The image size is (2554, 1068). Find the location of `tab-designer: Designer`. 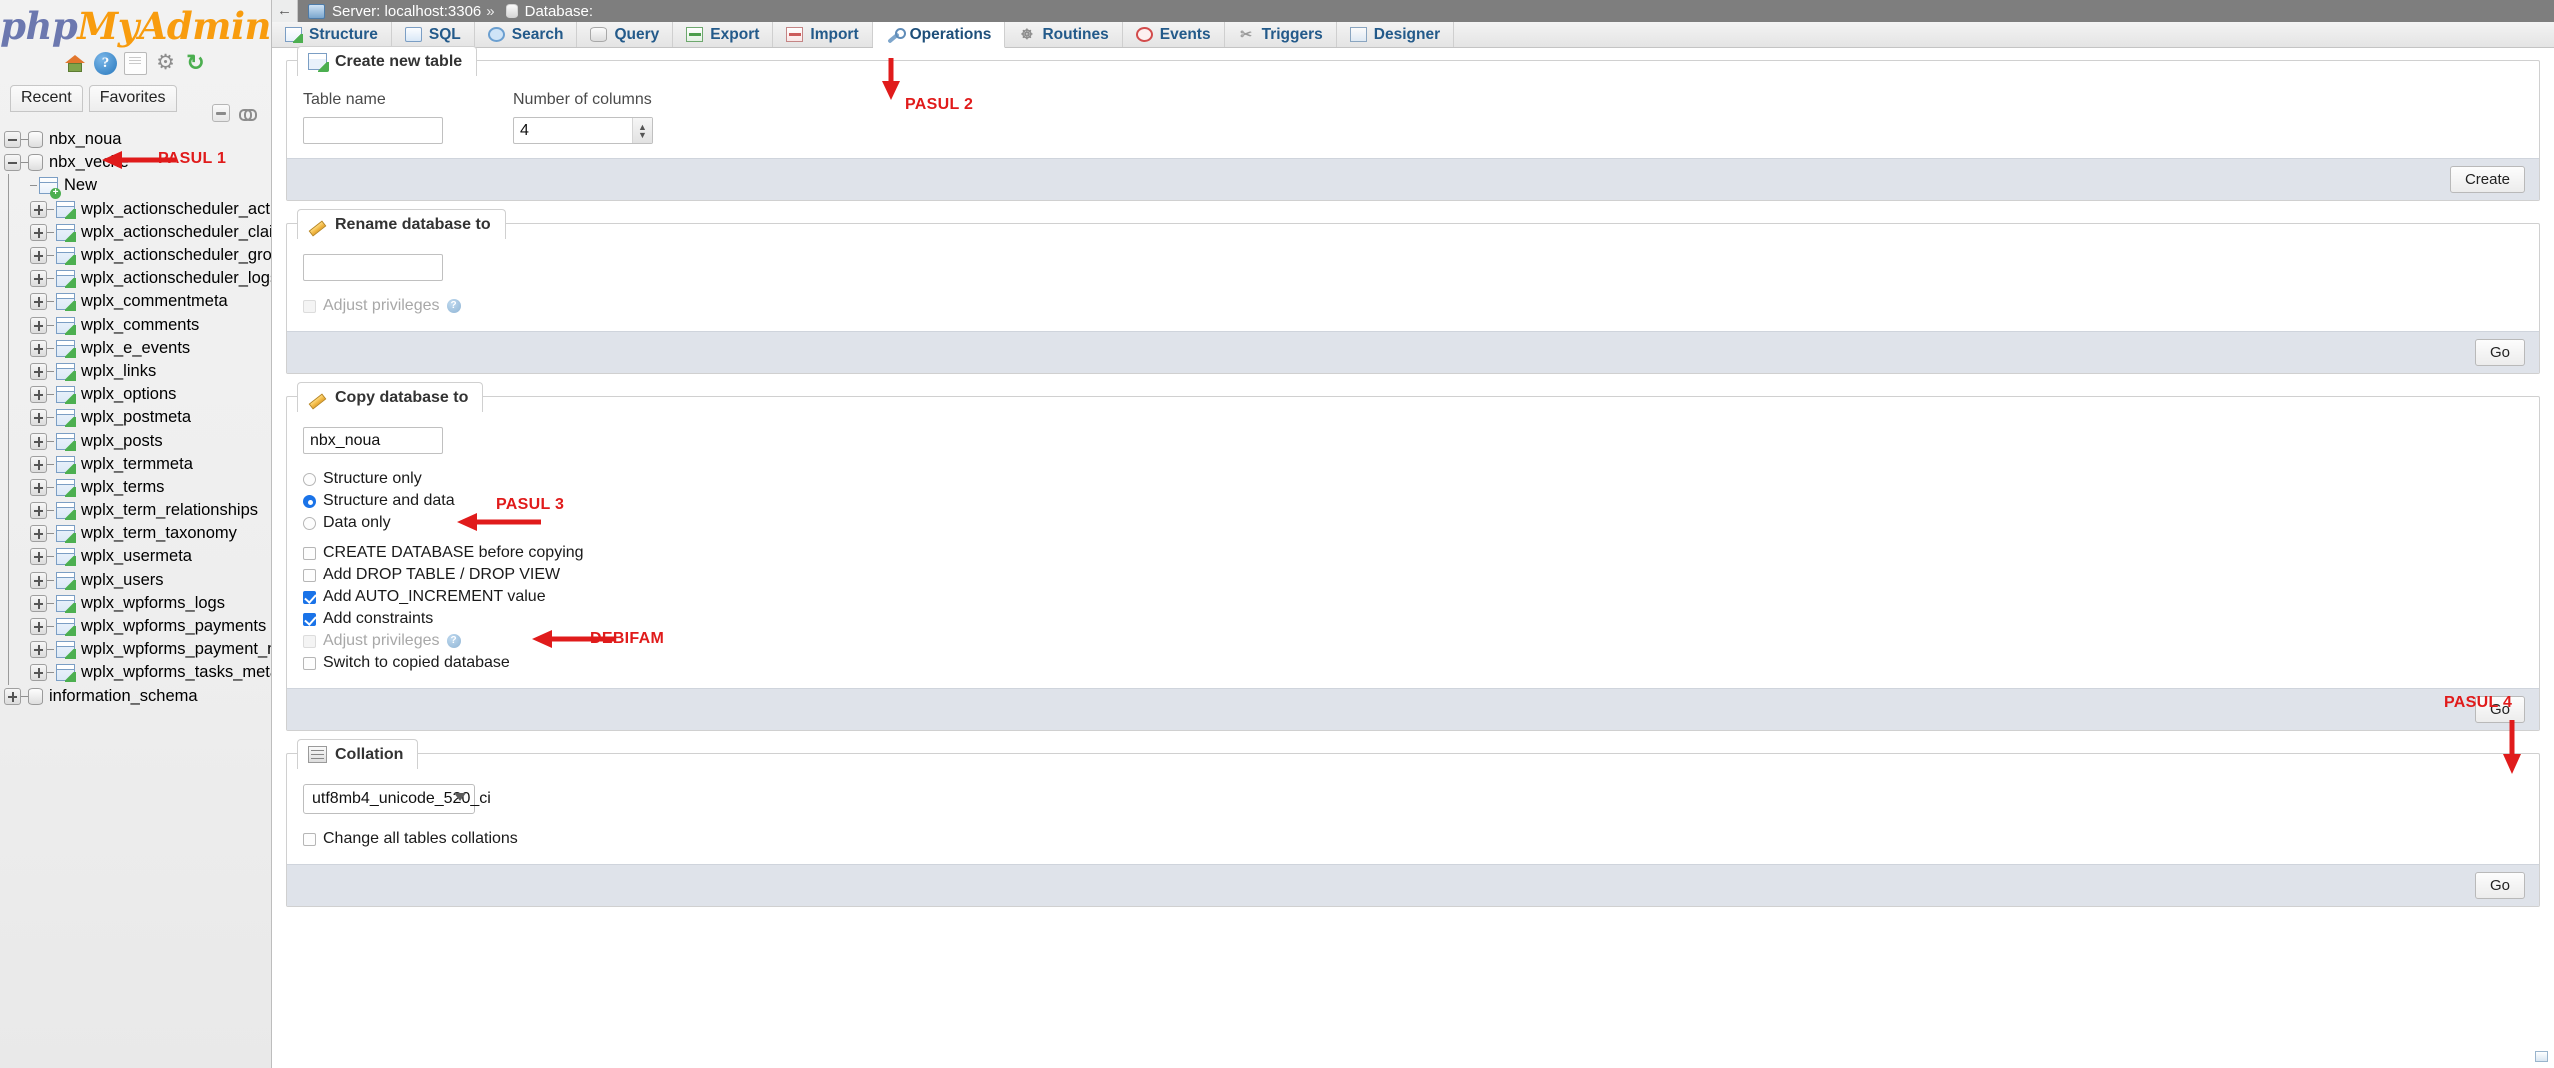

tab-designer: Designer is located at coordinates (1396, 34).